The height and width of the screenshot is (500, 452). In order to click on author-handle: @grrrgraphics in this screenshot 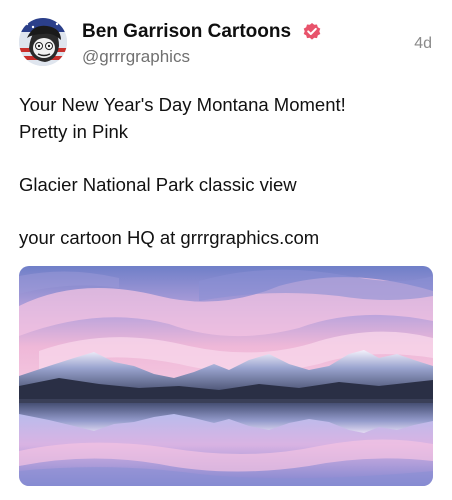, I will do `click(136, 57)`.